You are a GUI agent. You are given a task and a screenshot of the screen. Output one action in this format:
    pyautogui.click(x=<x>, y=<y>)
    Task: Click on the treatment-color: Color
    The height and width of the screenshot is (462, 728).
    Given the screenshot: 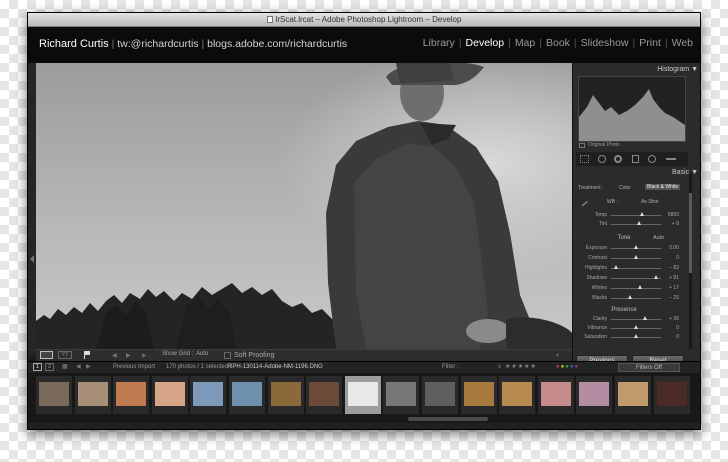 What is the action you would take?
    pyautogui.click(x=625, y=188)
    